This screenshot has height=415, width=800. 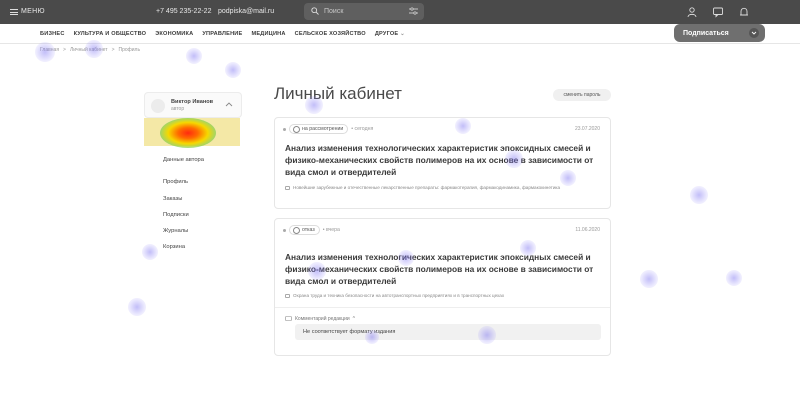 I want to click on bell-icon, so click(x=744, y=12).